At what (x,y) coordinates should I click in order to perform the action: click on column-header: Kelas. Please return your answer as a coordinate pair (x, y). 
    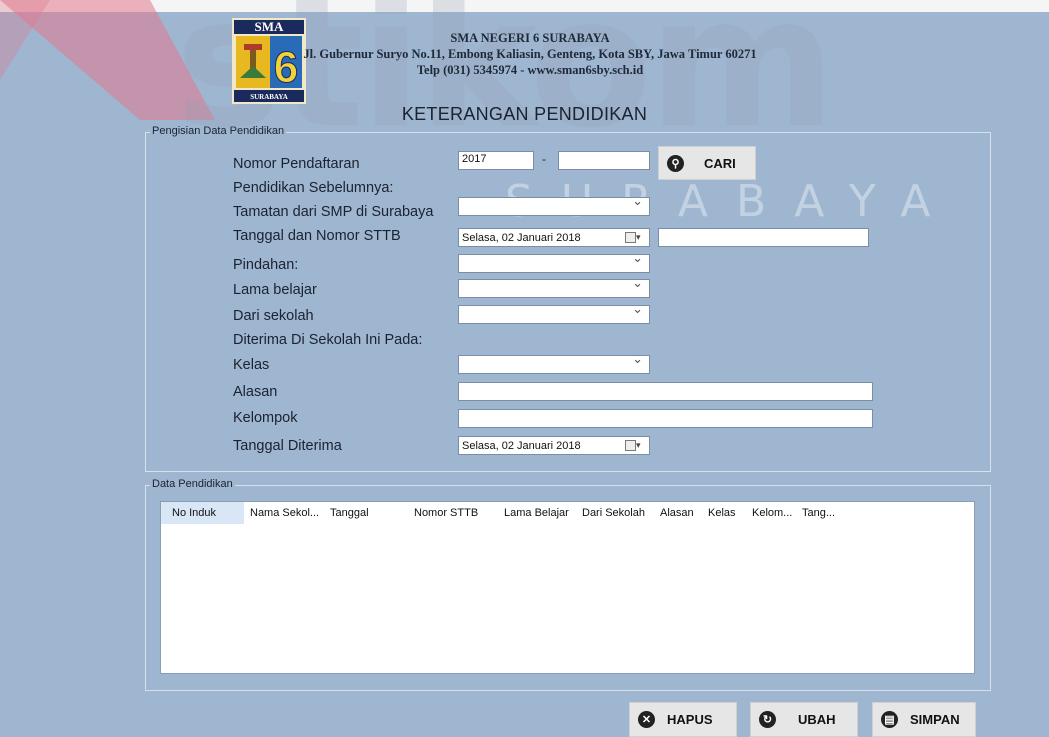
    Looking at the image, I should click on (724, 513).